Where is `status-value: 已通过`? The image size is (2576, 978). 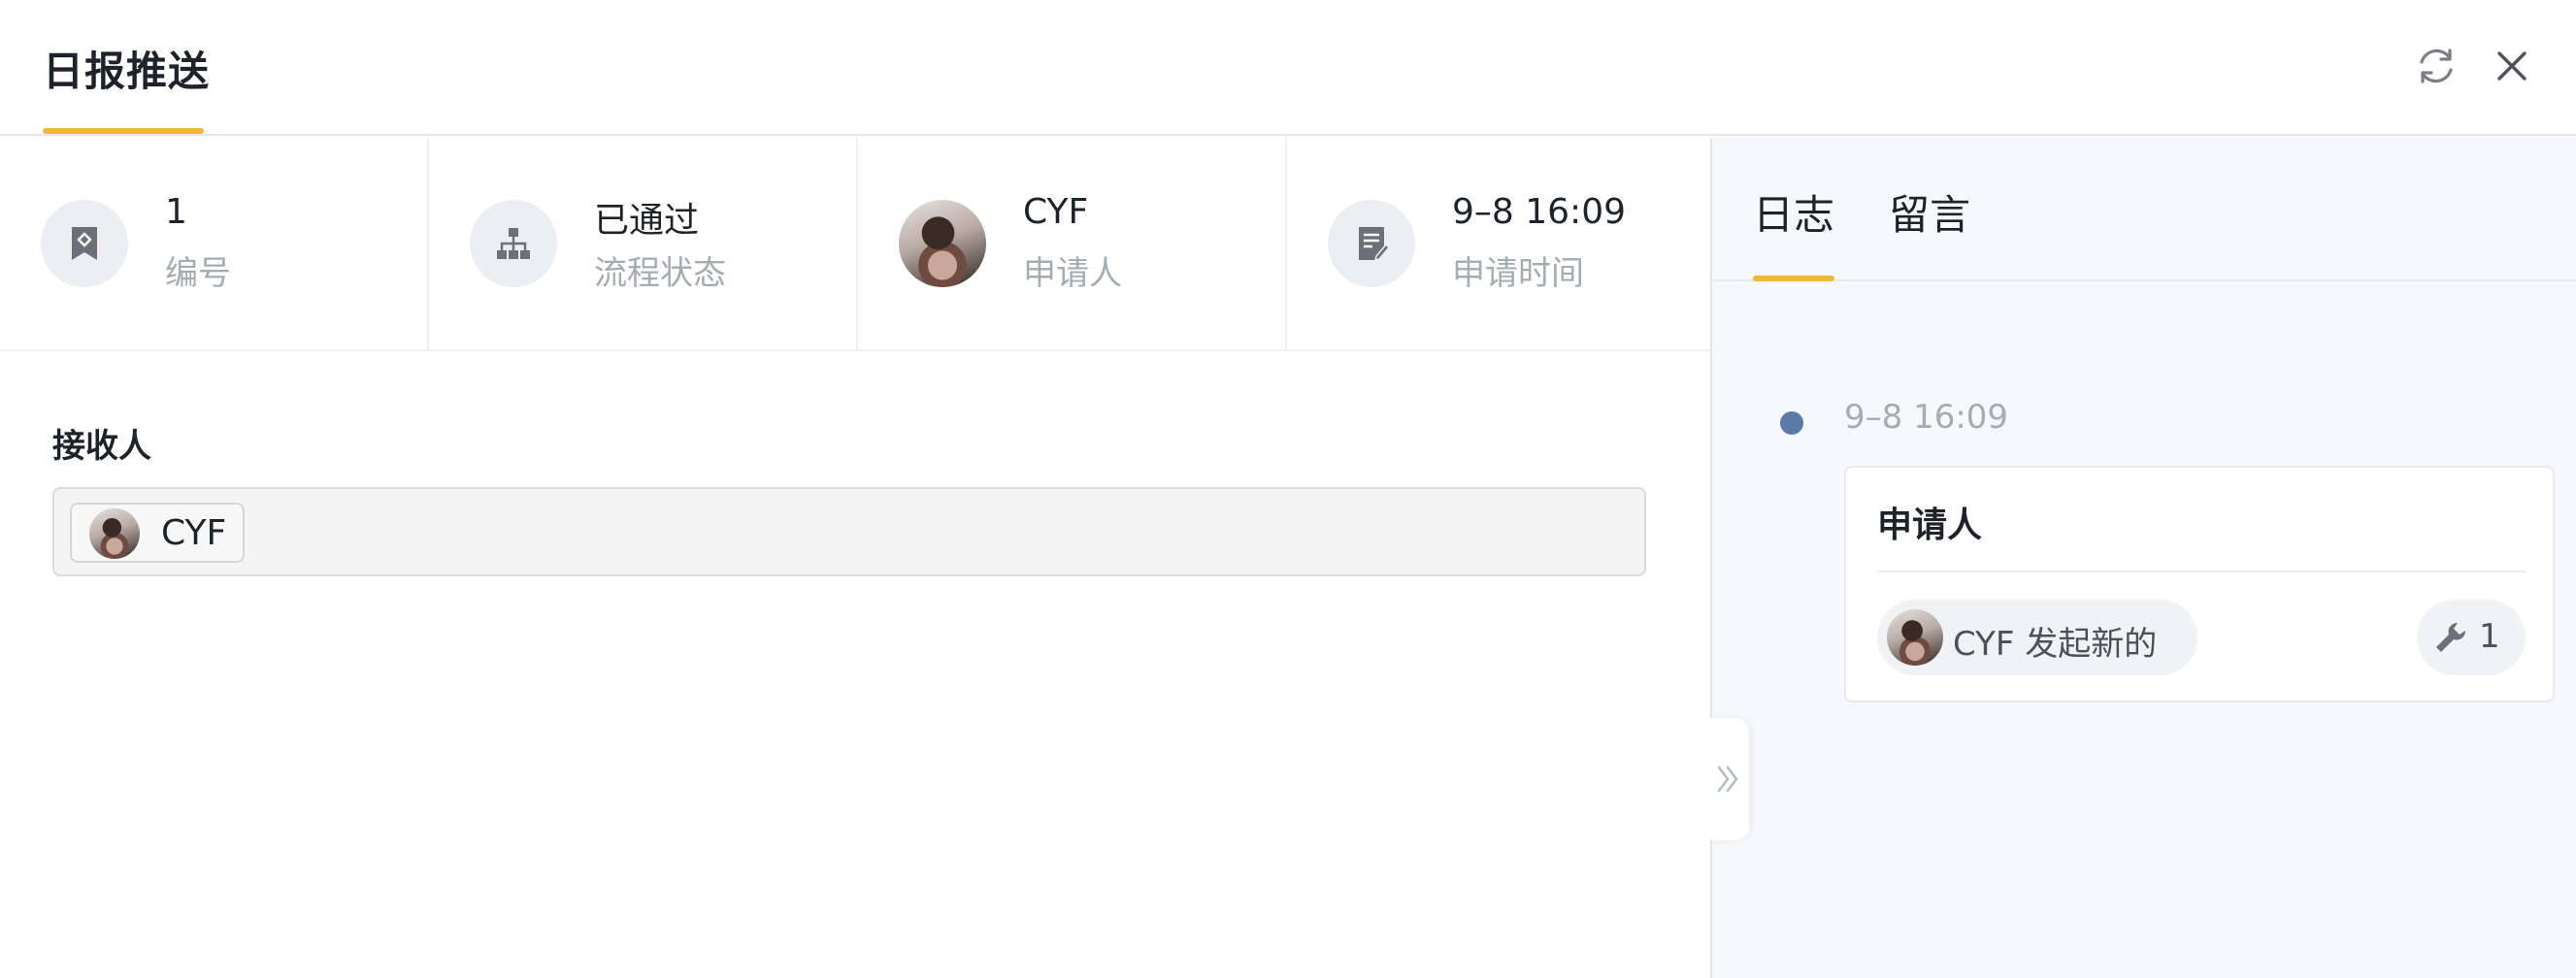
status-value: 已通过 is located at coordinates (647, 221).